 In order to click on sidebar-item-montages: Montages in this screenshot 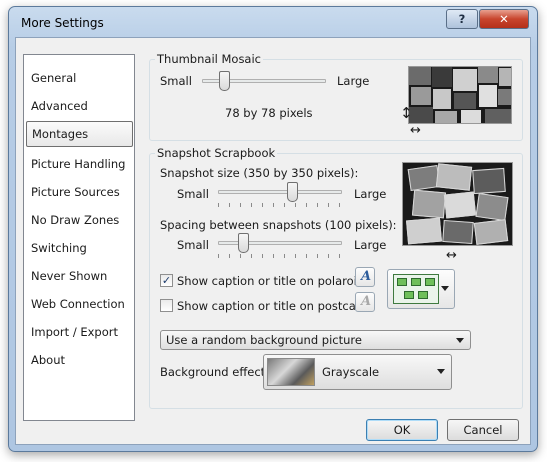, I will do `click(79, 134)`.